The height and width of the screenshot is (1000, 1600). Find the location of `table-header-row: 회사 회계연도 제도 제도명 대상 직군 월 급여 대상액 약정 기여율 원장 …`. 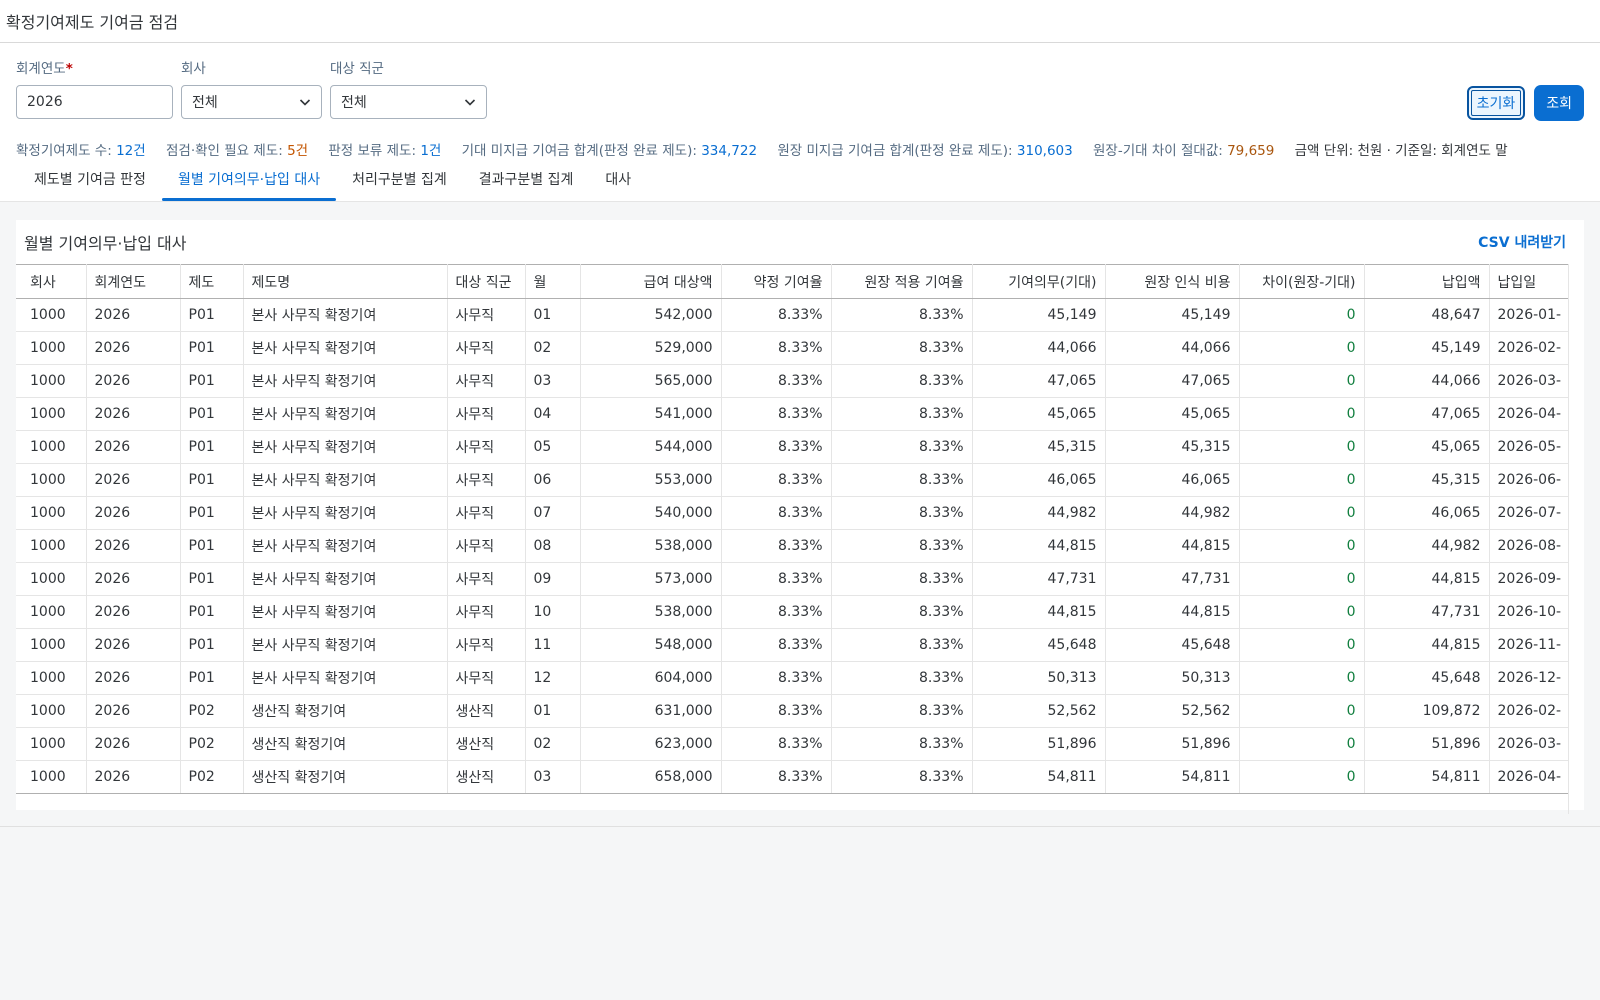

table-header-row: 회사 회계연도 제도 제도명 대상 직군 월 급여 대상액 약정 기여율 원장 … is located at coordinates (792, 281).